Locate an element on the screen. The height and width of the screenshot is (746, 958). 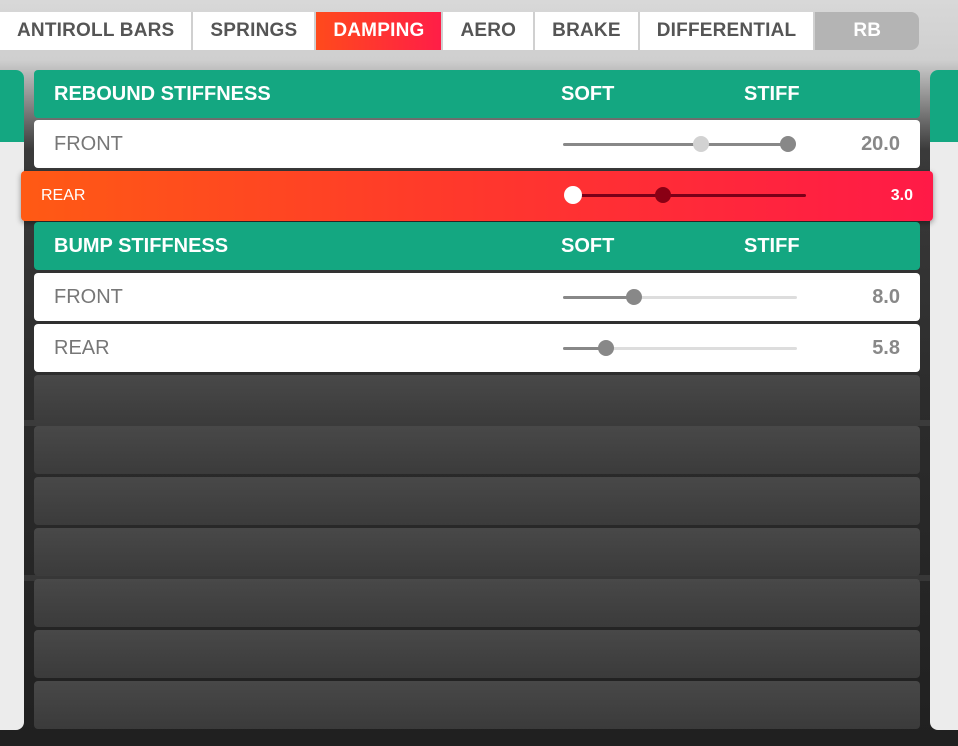
rebound-rear-slider-knob is located at coordinates (573, 195).